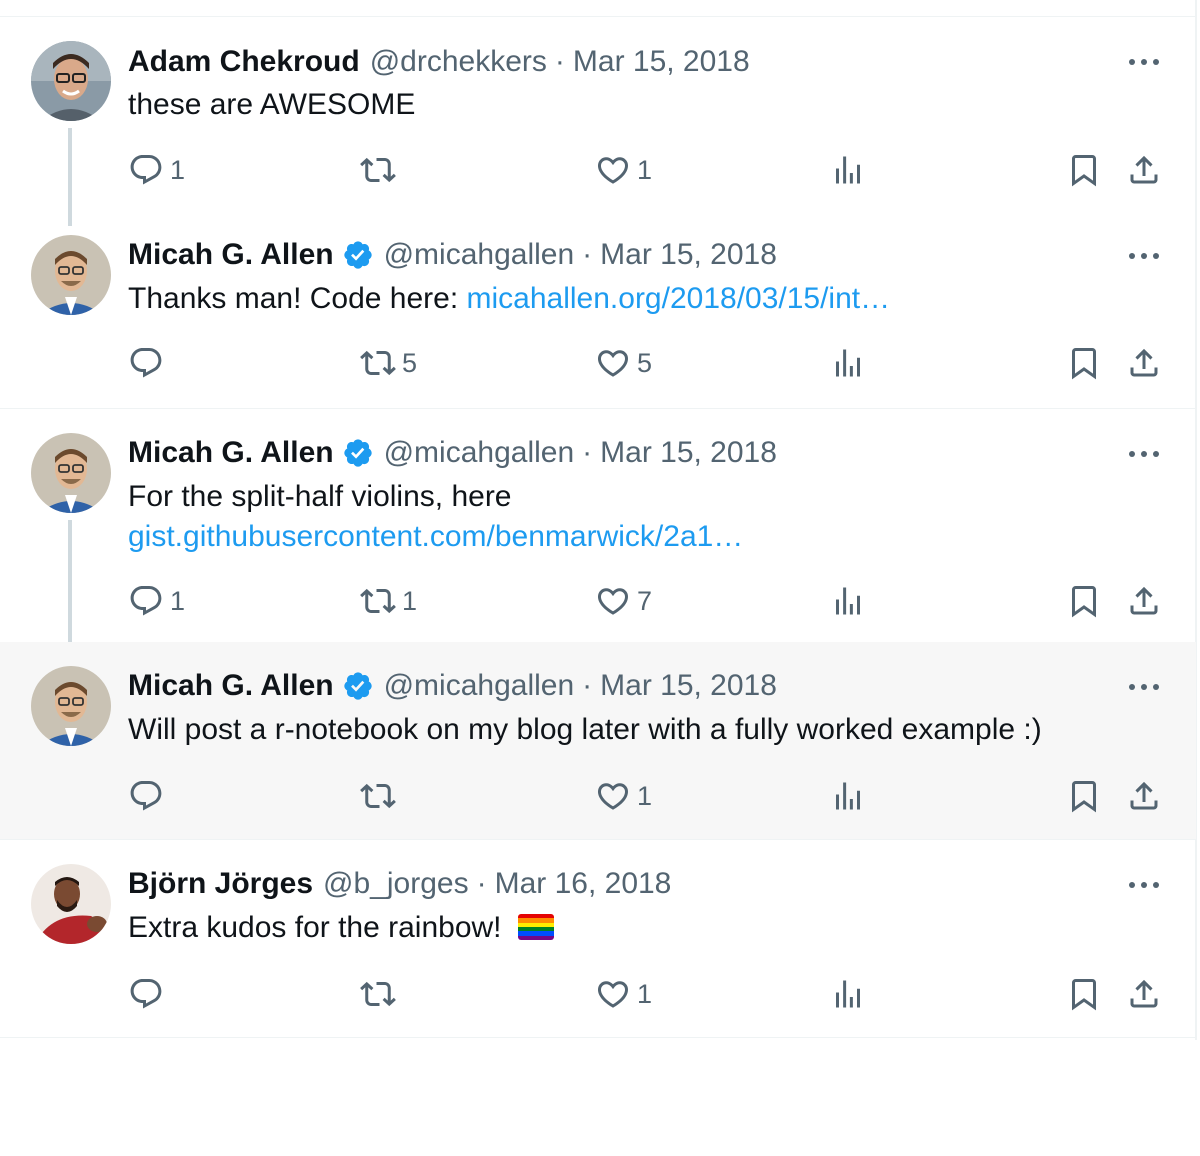  Describe the element at coordinates (396, 884) in the screenshot. I see `user-handle: @b_jorges` at that location.